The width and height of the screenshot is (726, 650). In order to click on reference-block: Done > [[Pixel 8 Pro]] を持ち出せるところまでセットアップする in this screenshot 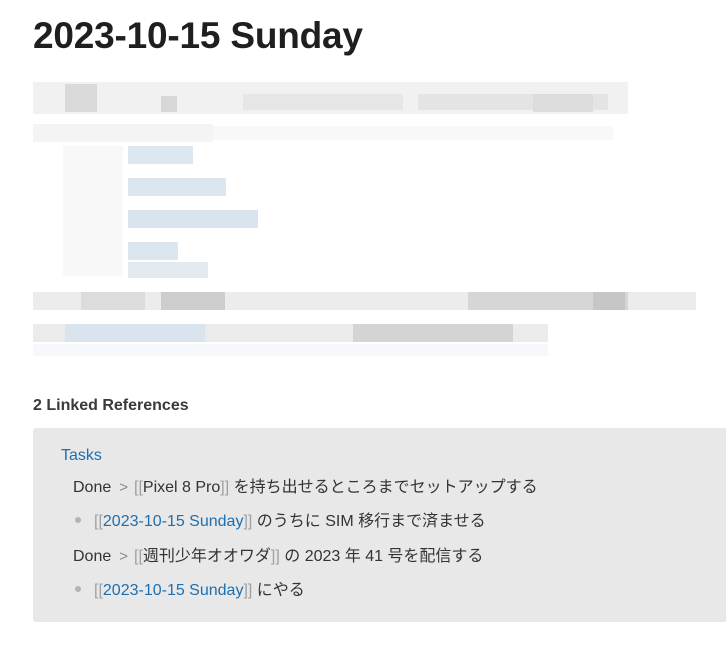, I will do `click(305, 488)`.